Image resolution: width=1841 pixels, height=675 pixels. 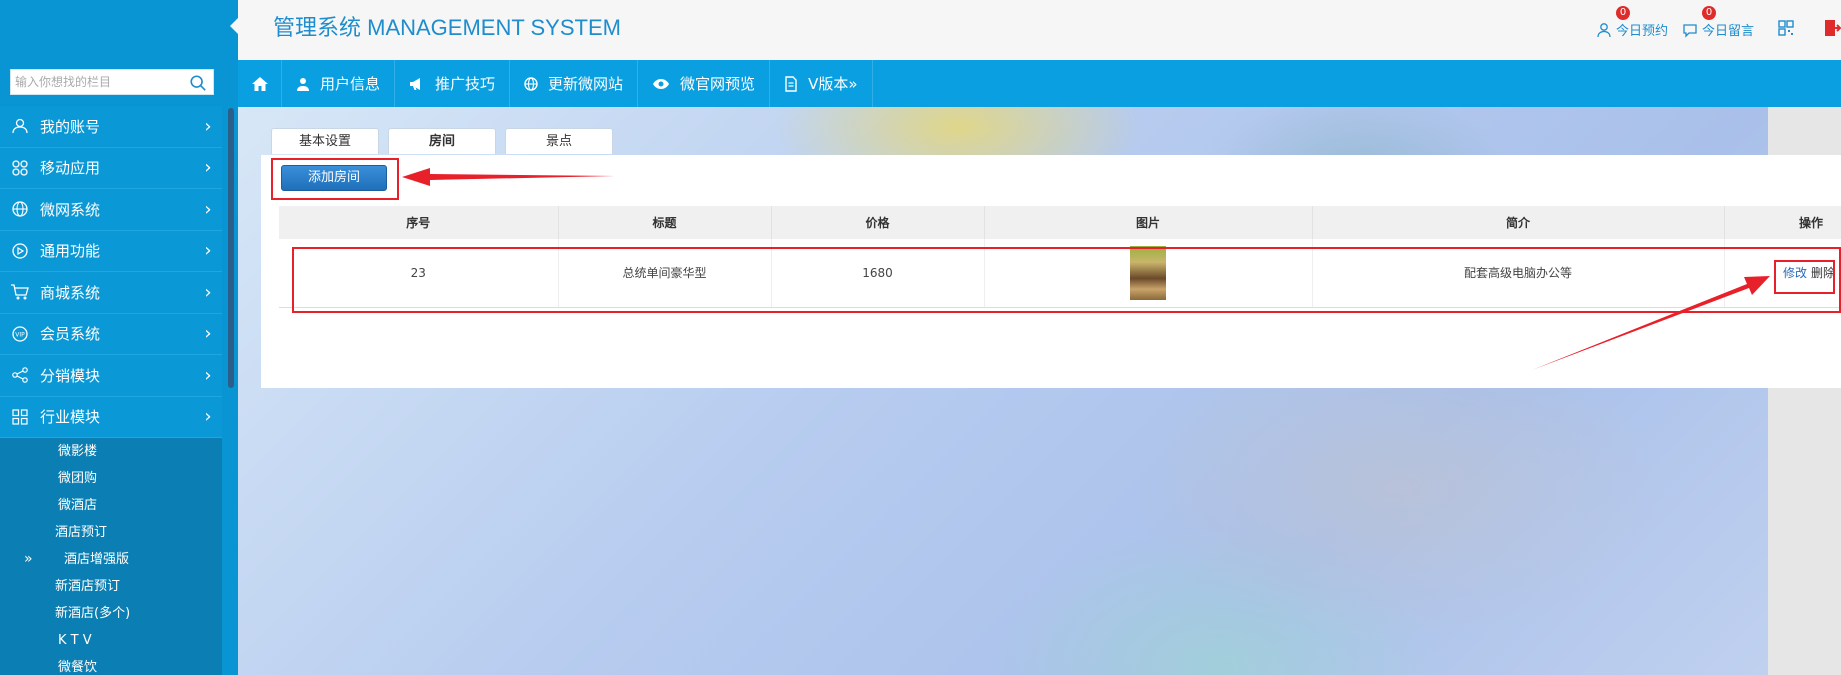 What do you see at coordinates (70, 292) in the screenshot?
I see `sidebar-item-label: 商城系统` at bounding box center [70, 292].